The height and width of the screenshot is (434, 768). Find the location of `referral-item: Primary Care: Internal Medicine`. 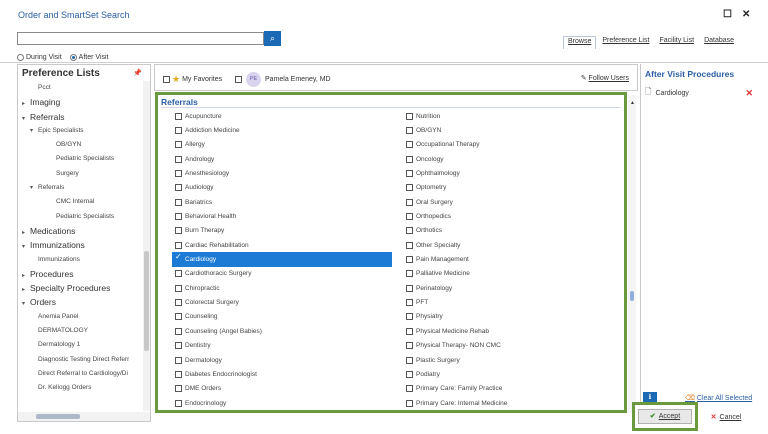

referral-item: Primary Care: Internal Medicine is located at coordinates (513, 403).